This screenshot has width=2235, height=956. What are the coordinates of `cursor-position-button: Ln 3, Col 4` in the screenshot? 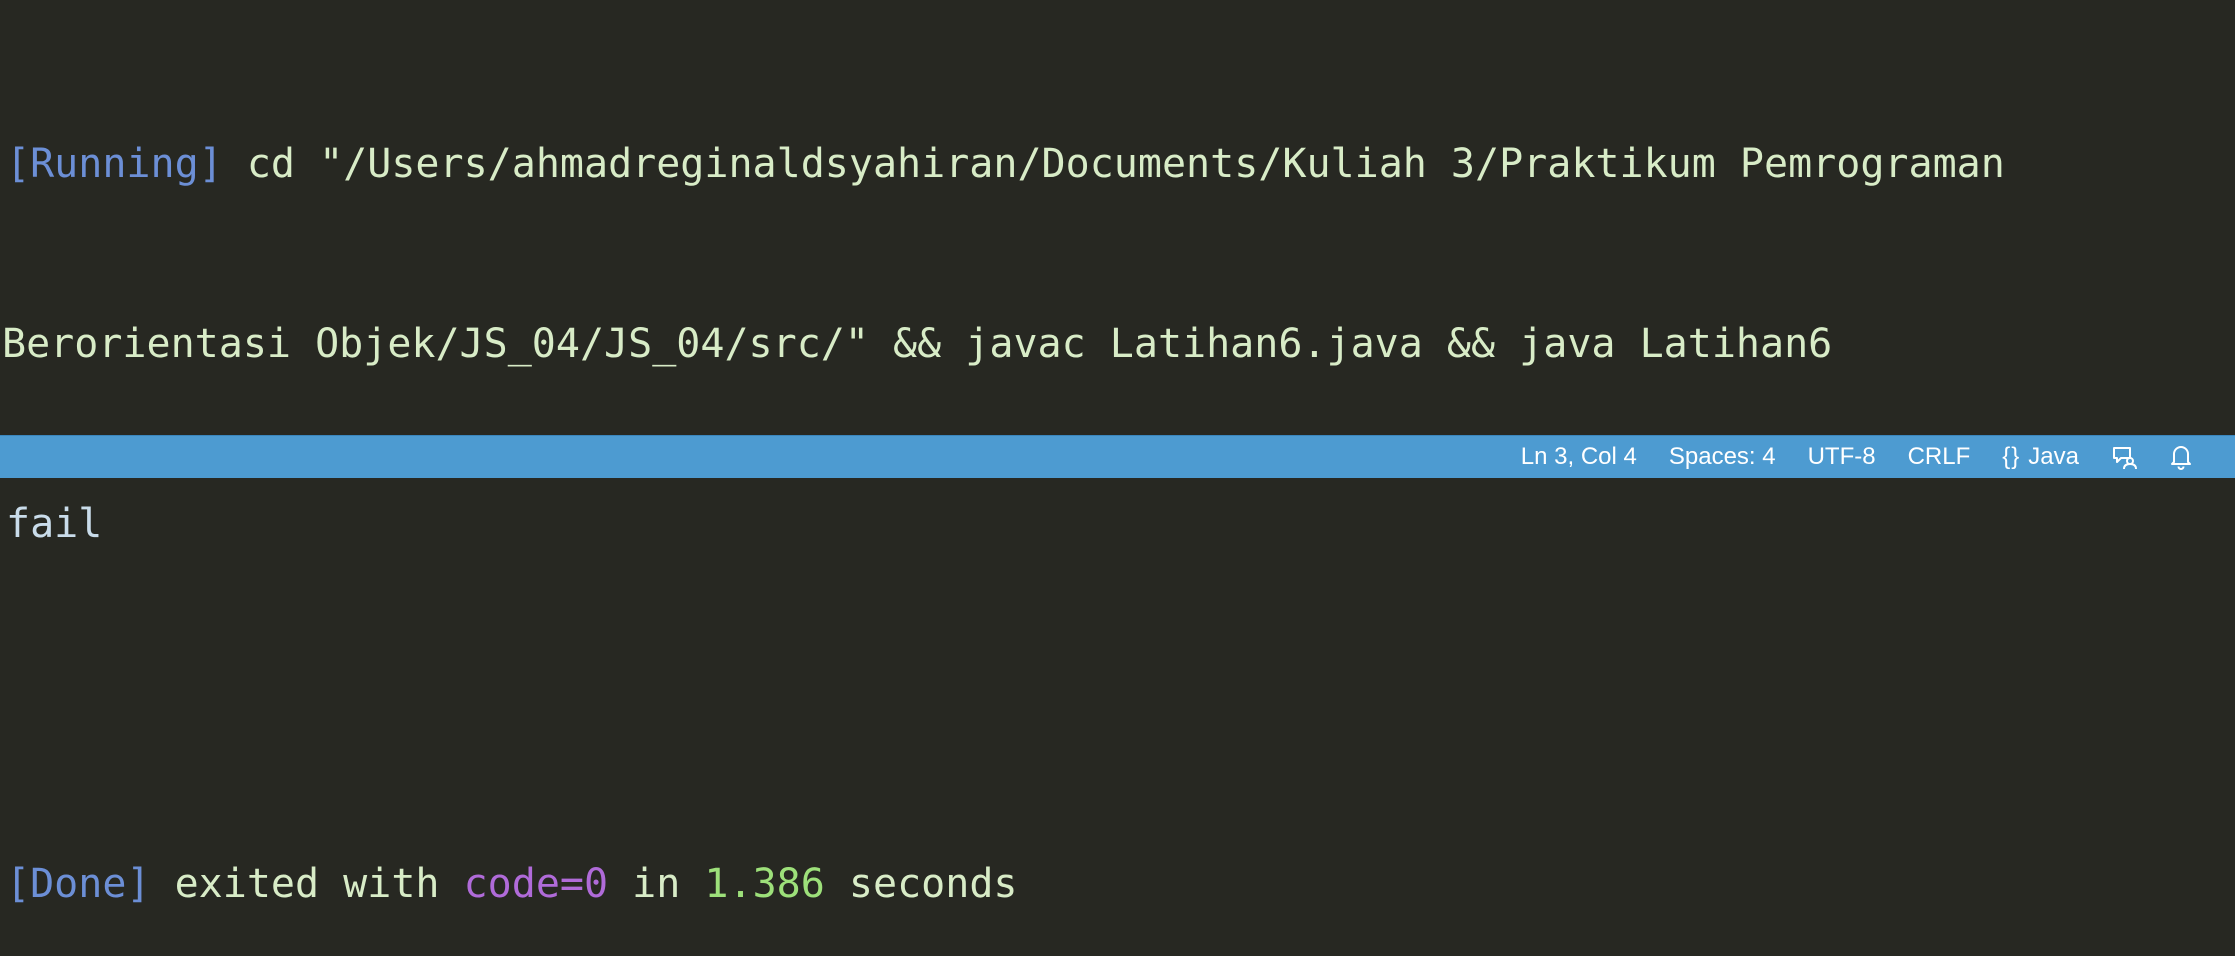 It's located at (1579, 457).